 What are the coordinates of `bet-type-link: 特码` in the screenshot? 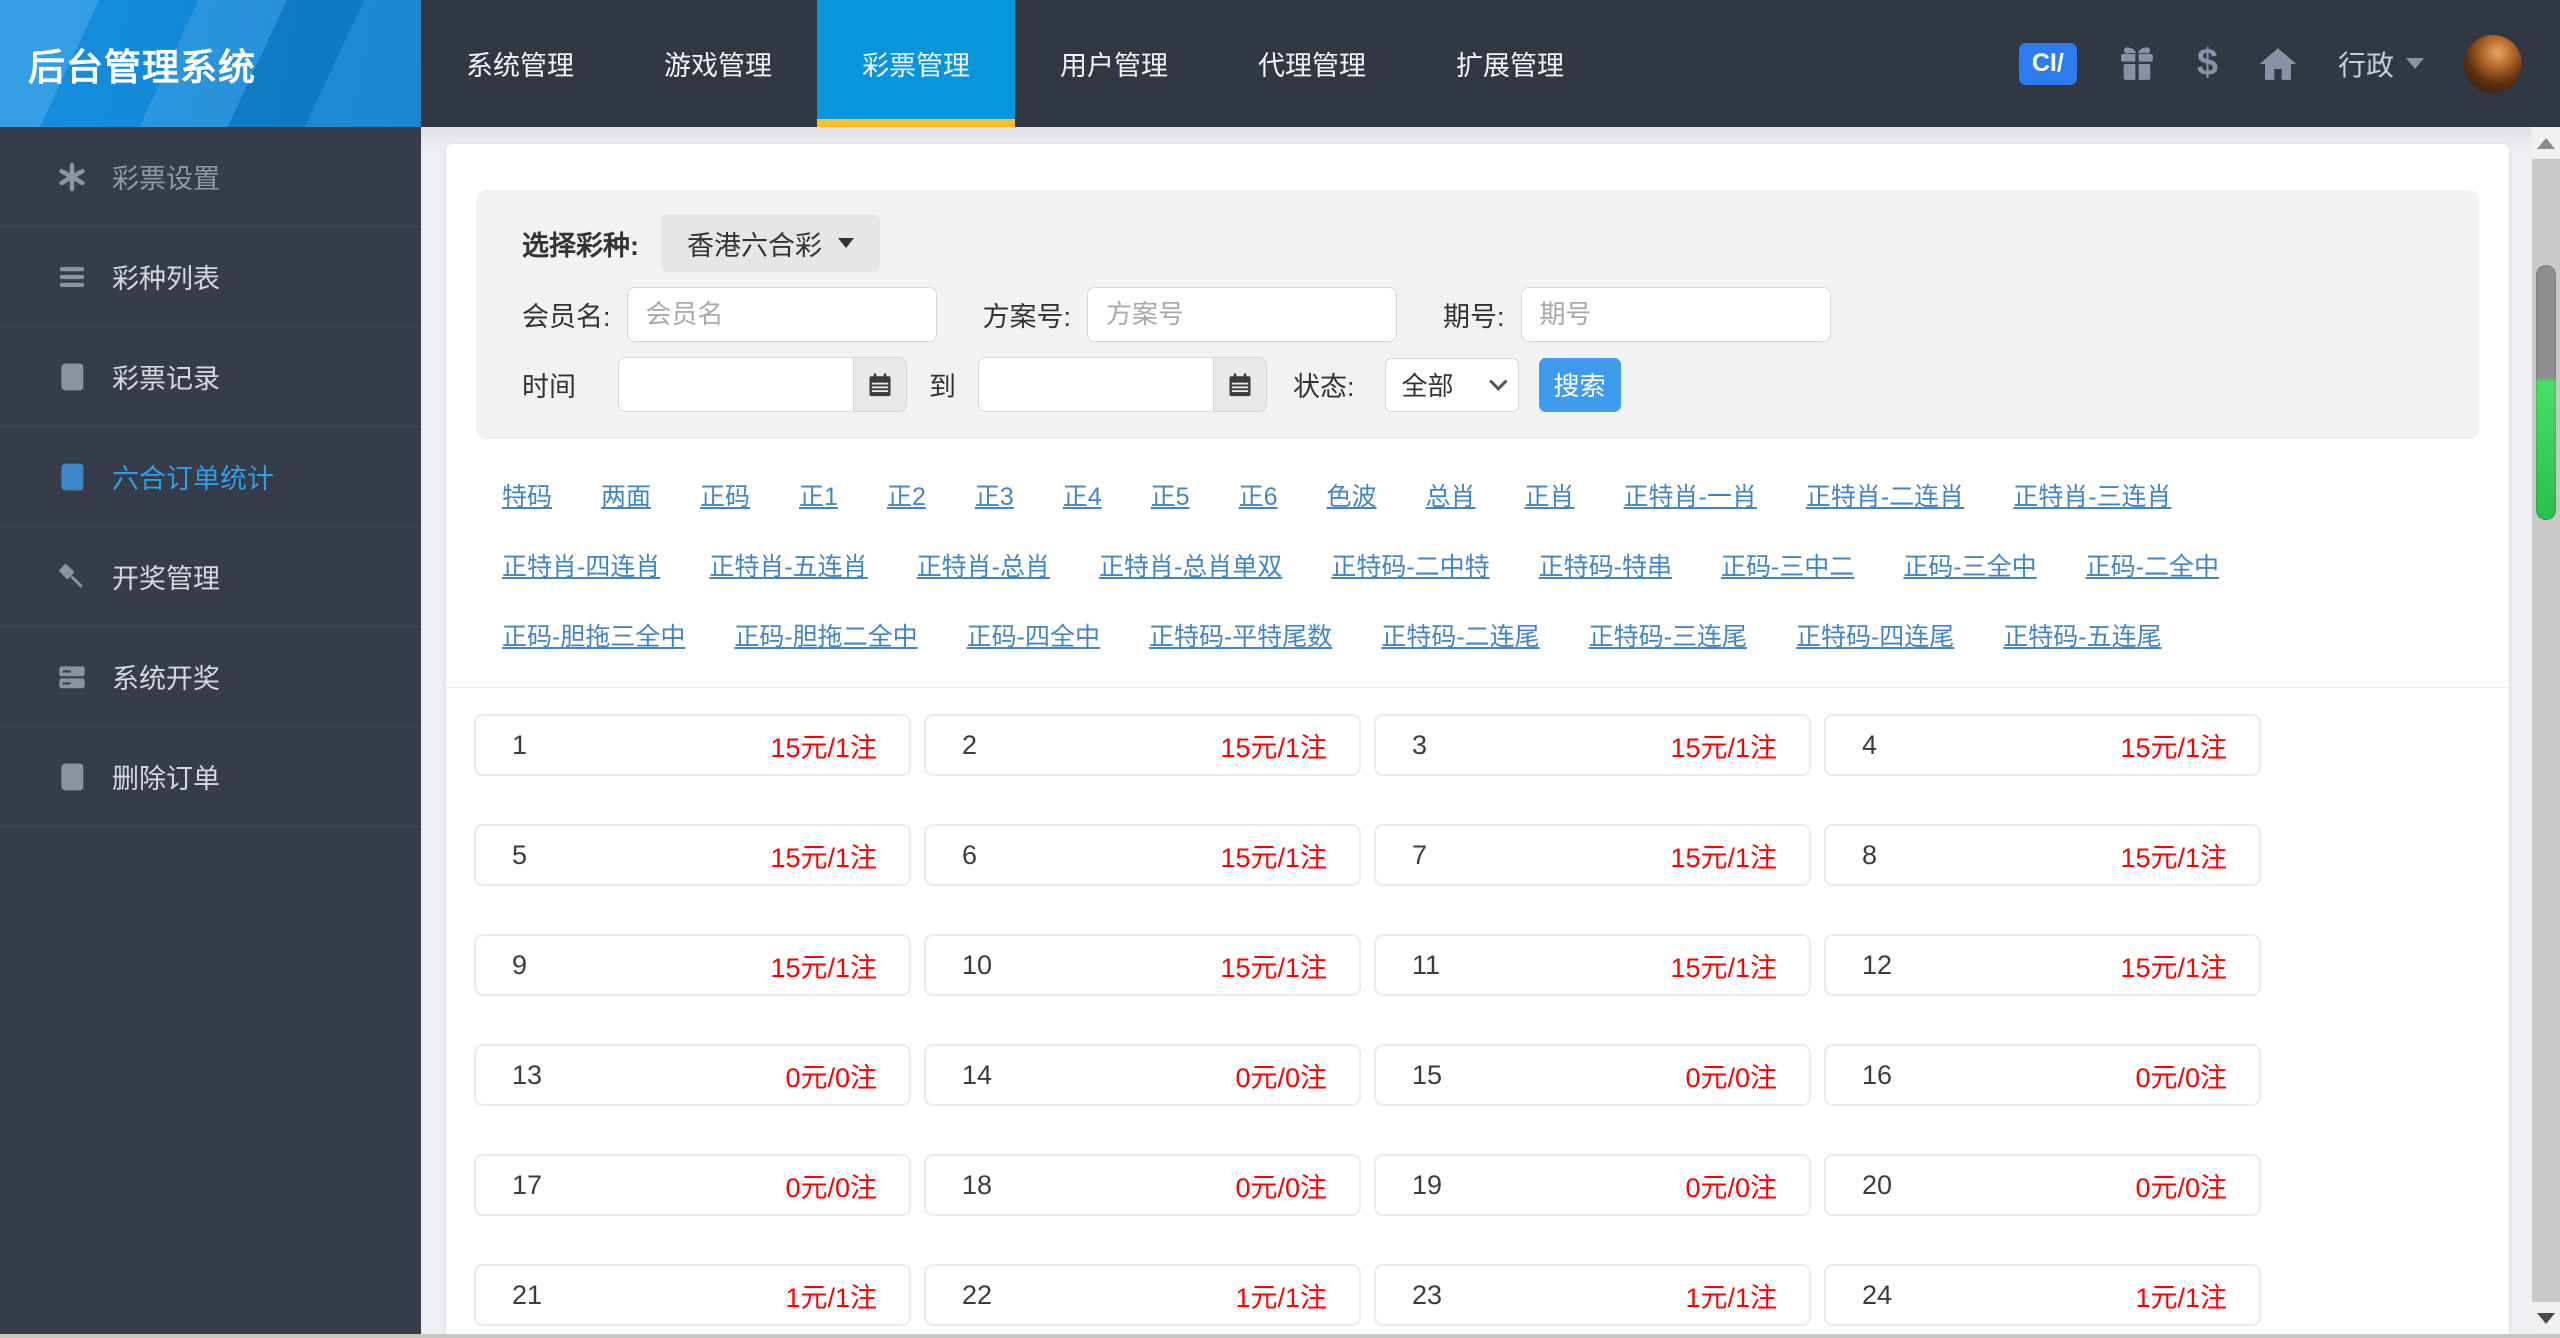 It's located at (527, 495).